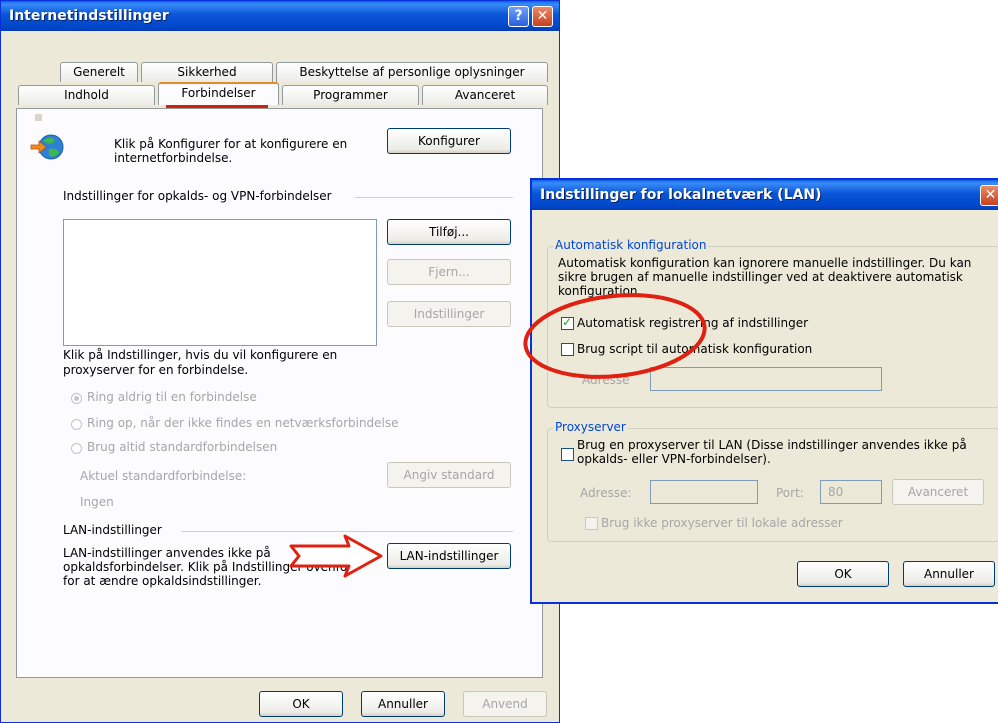  I want to click on lan-heading: LAN-indstillinger, so click(112, 530).